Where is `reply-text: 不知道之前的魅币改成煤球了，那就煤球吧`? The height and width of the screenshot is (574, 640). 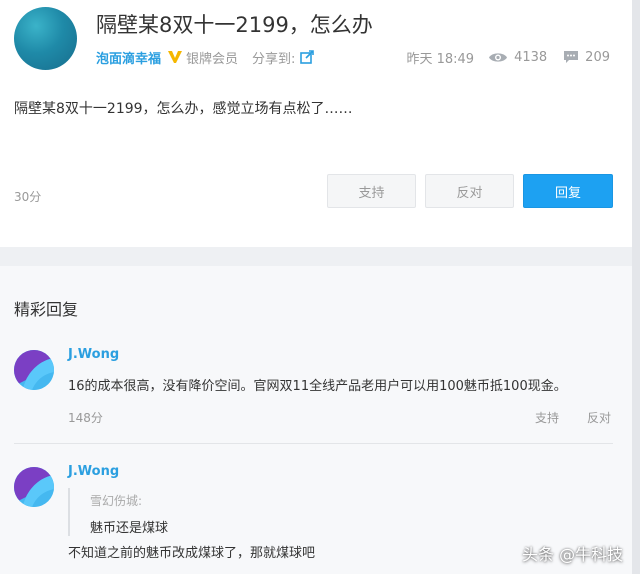
reply-text: 不知道之前的魅币改成煤球了，那就煤球吧 is located at coordinates (192, 553).